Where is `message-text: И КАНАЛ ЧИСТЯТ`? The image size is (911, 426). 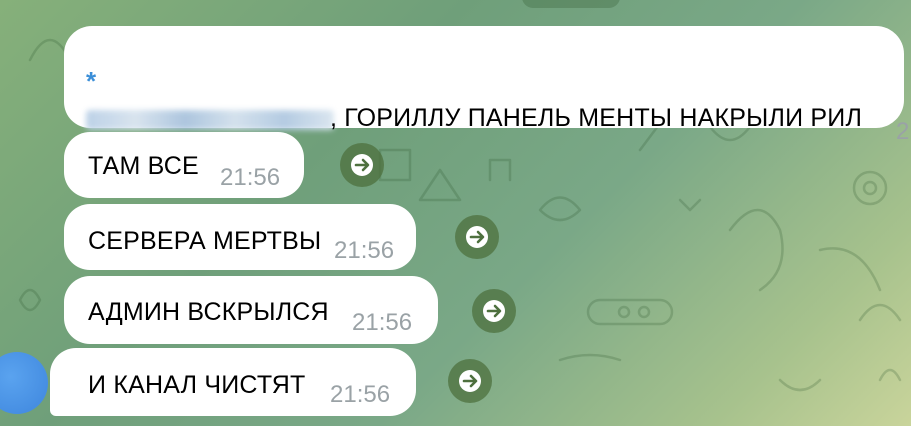
message-text: И КАНАЛ ЧИСТЯТ is located at coordinates (197, 385).